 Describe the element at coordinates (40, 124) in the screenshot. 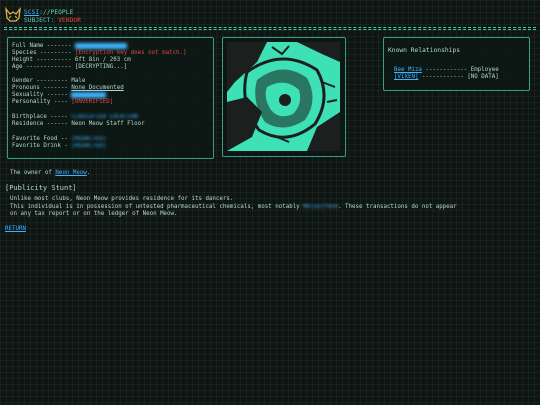

I see `residence-label: Residence ------` at that location.